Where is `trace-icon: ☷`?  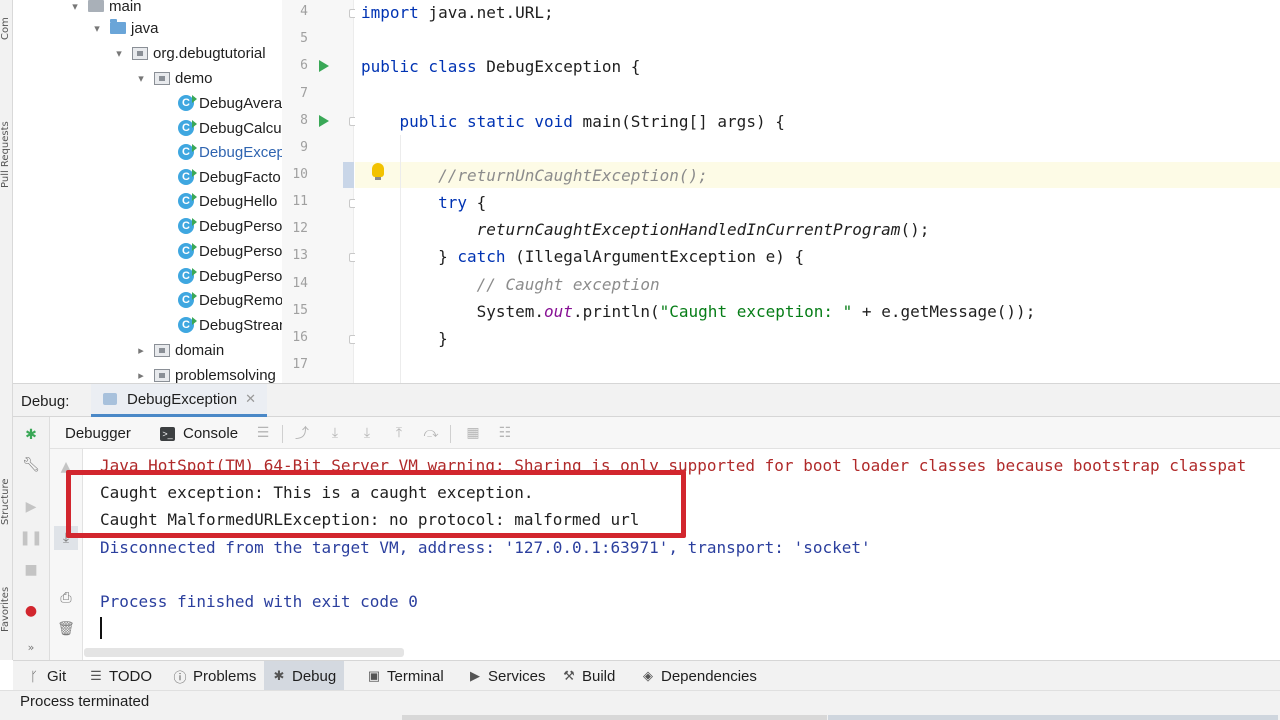 trace-icon: ☷ is located at coordinates (505, 433).